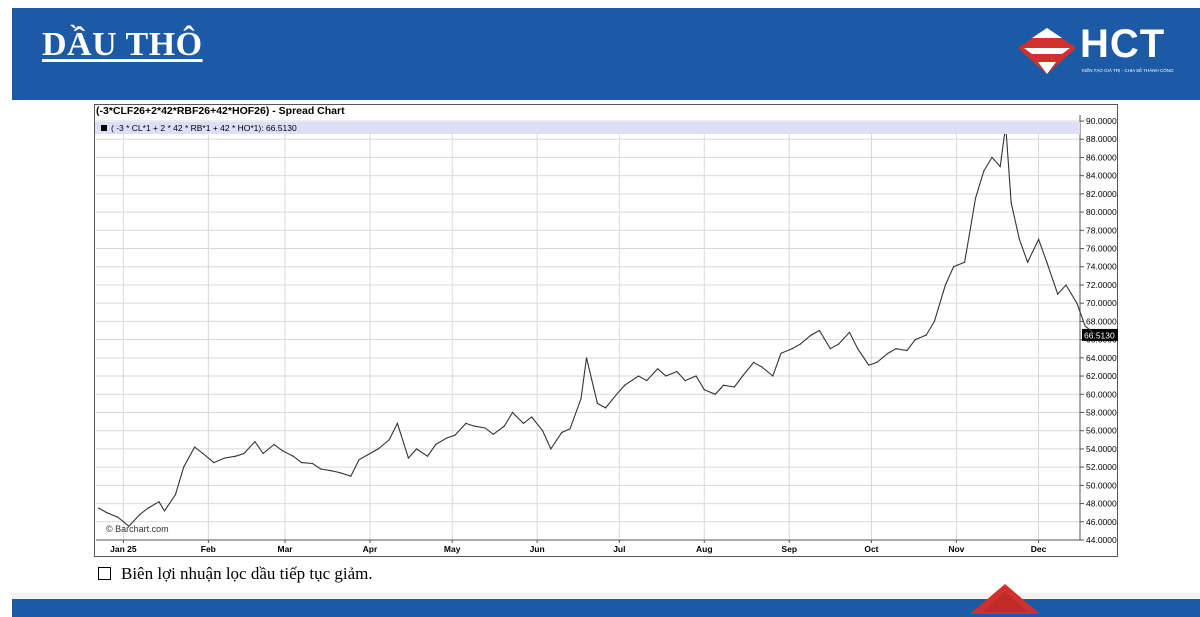 This screenshot has width=1200, height=617. Describe the element at coordinates (1101, 121) in the screenshot. I see `y-tick-label: 90.0000` at that location.